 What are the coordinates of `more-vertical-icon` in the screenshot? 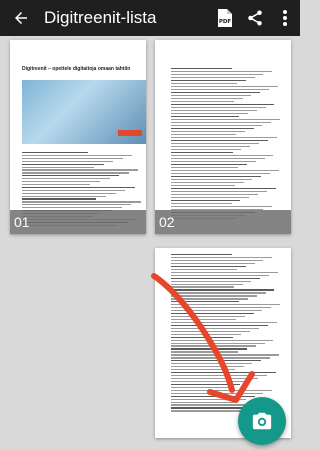 It's located at (285, 18).